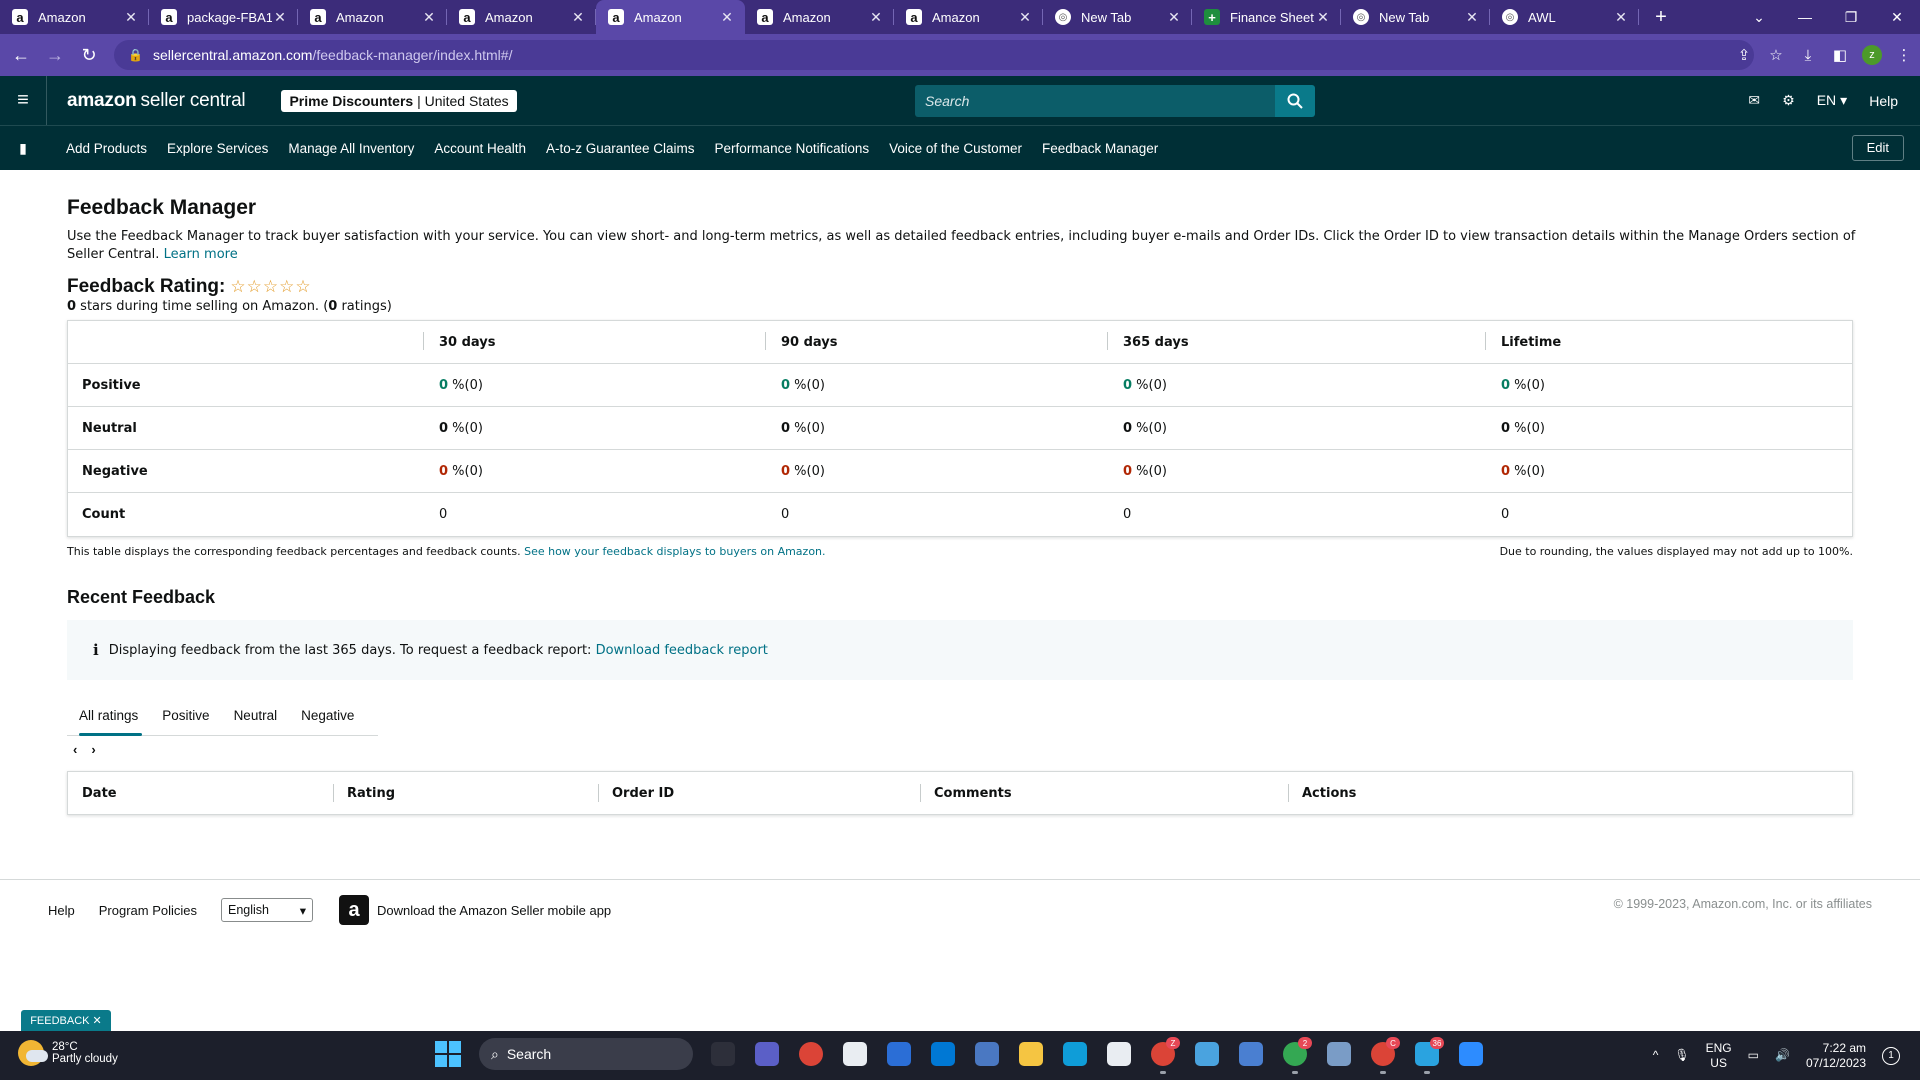 This screenshot has height=1080, width=1920. What do you see at coordinates (1753, 1055) in the screenshot?
I see `network-icon: ▭` at bounding box center [1753, 1055].